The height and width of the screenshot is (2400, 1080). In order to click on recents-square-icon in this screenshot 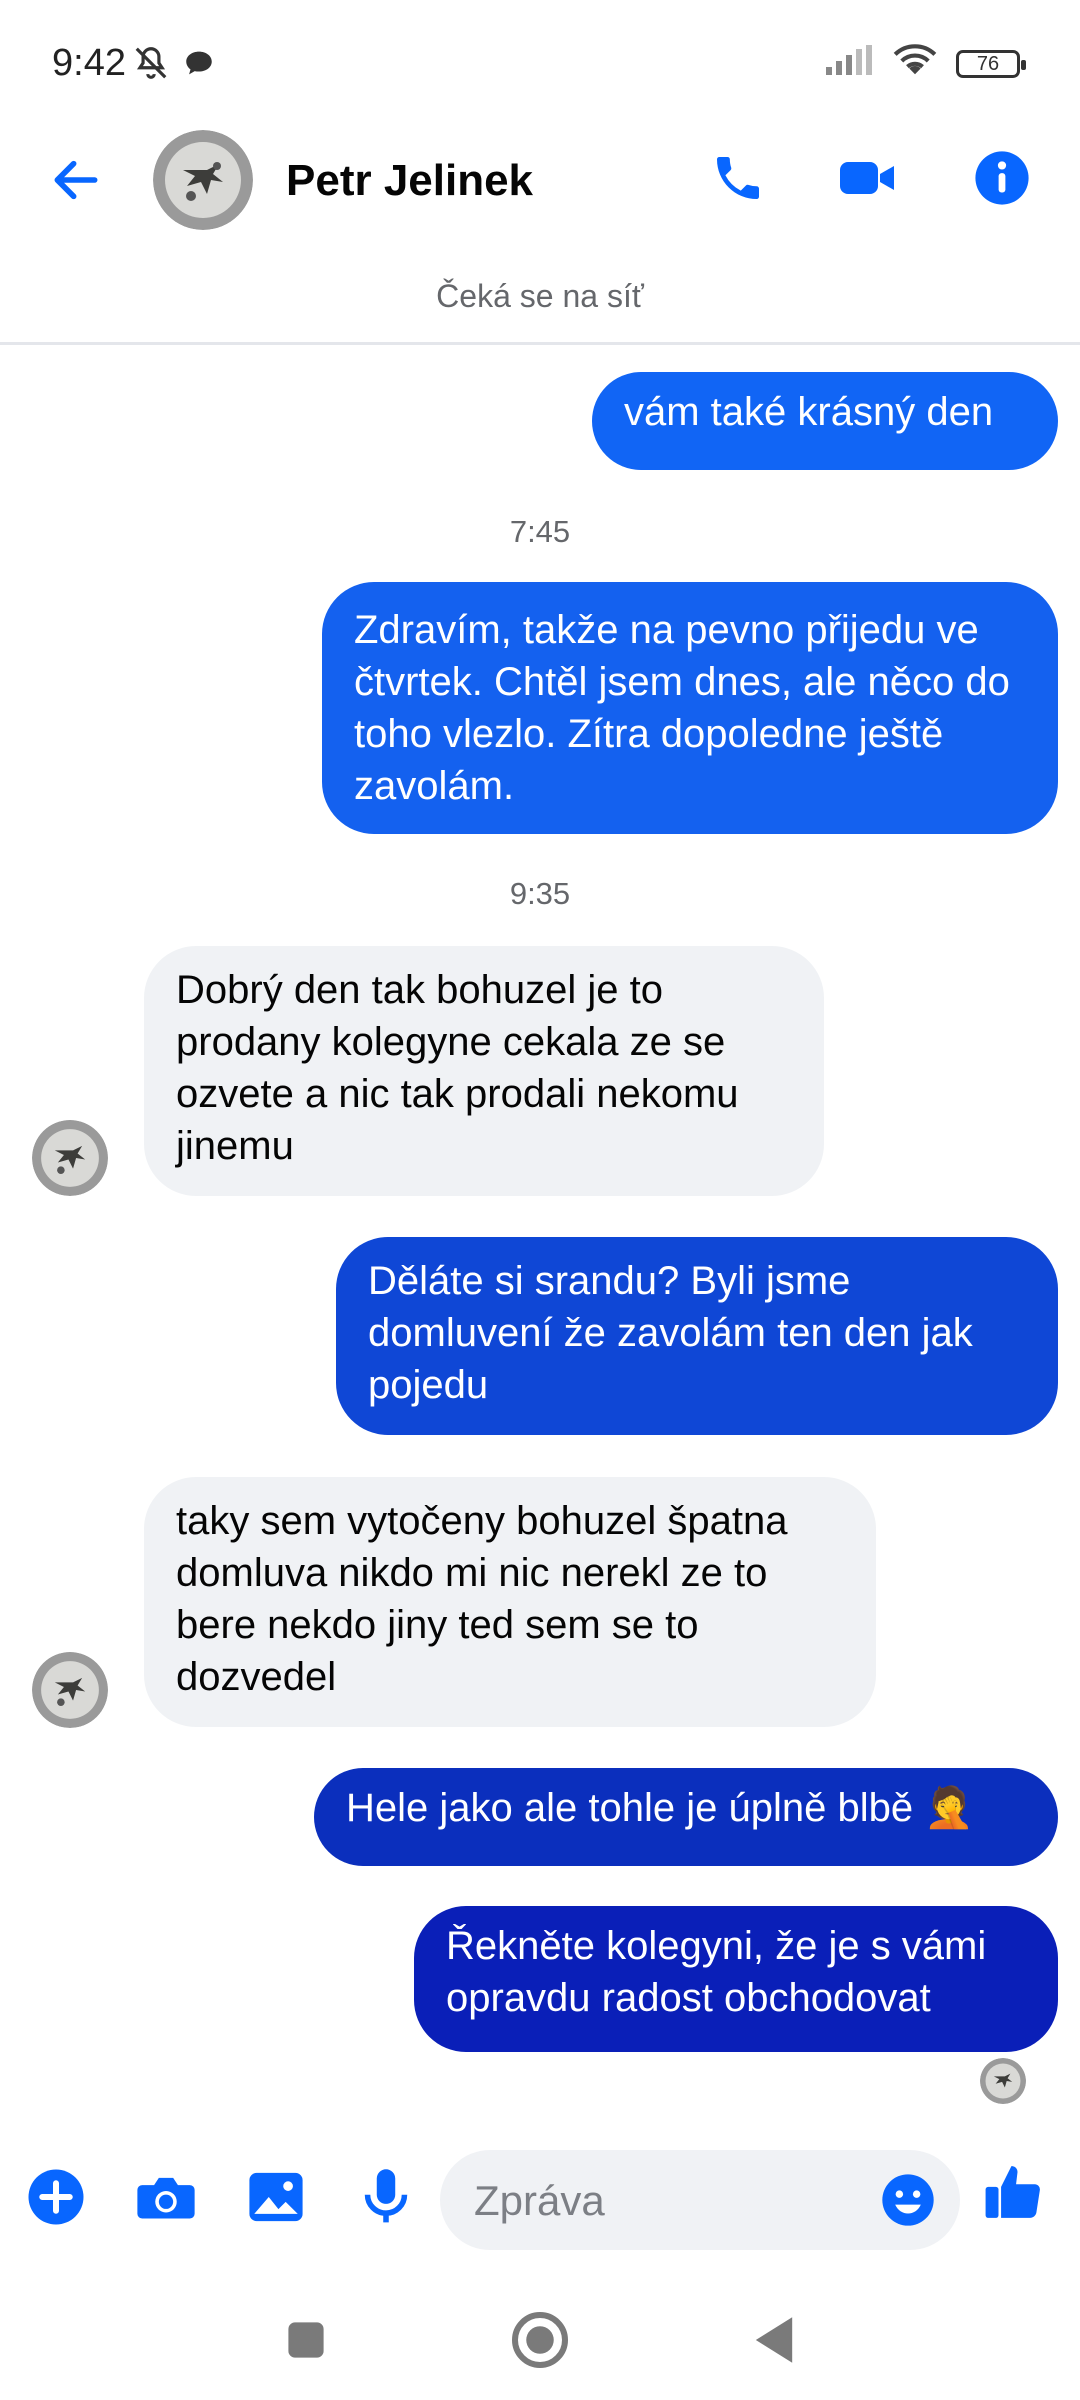, I will do `click(306, 2340)`.